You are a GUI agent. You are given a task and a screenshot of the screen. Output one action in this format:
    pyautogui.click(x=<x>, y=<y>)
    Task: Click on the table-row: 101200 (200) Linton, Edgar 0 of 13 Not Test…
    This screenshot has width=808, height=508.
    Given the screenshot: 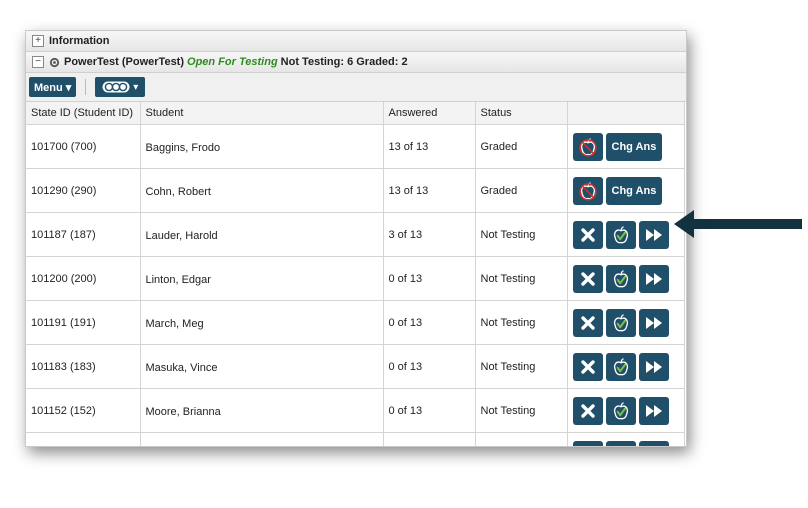 What is the action you would take?
    pyautogui.click(x=355, y=278)
    